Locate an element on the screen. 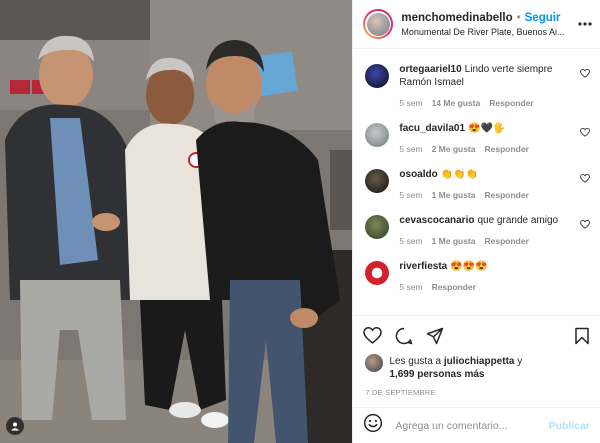  post-actions-bar is located at coordinates (476, 335).